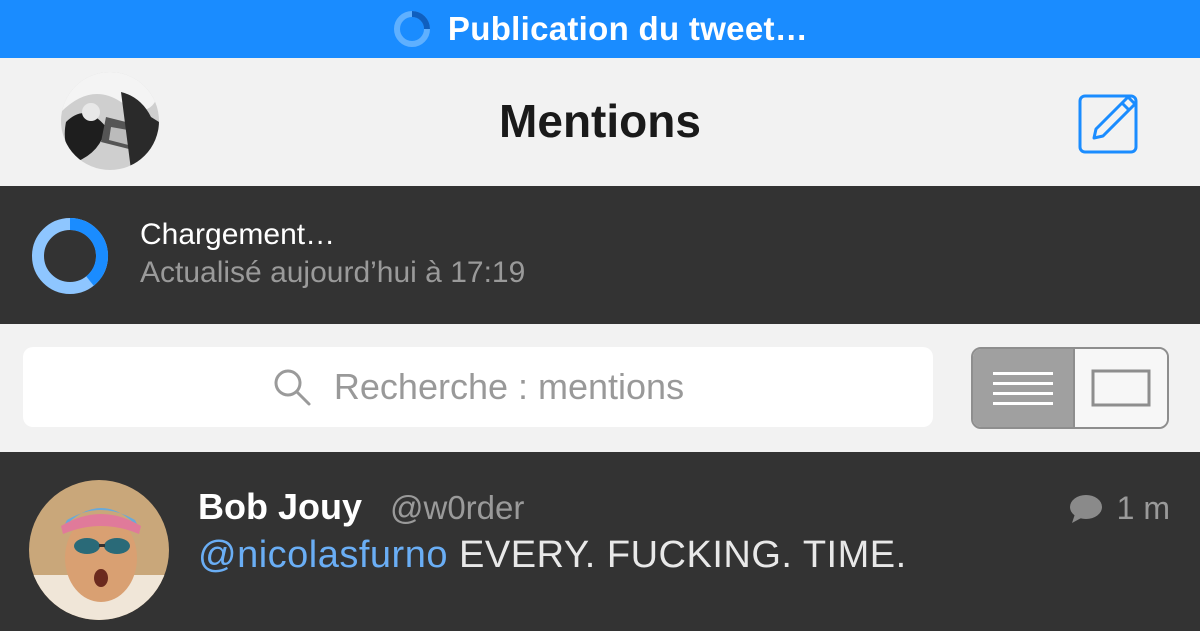  I want to click on card-view-button, so click(1120, 388).